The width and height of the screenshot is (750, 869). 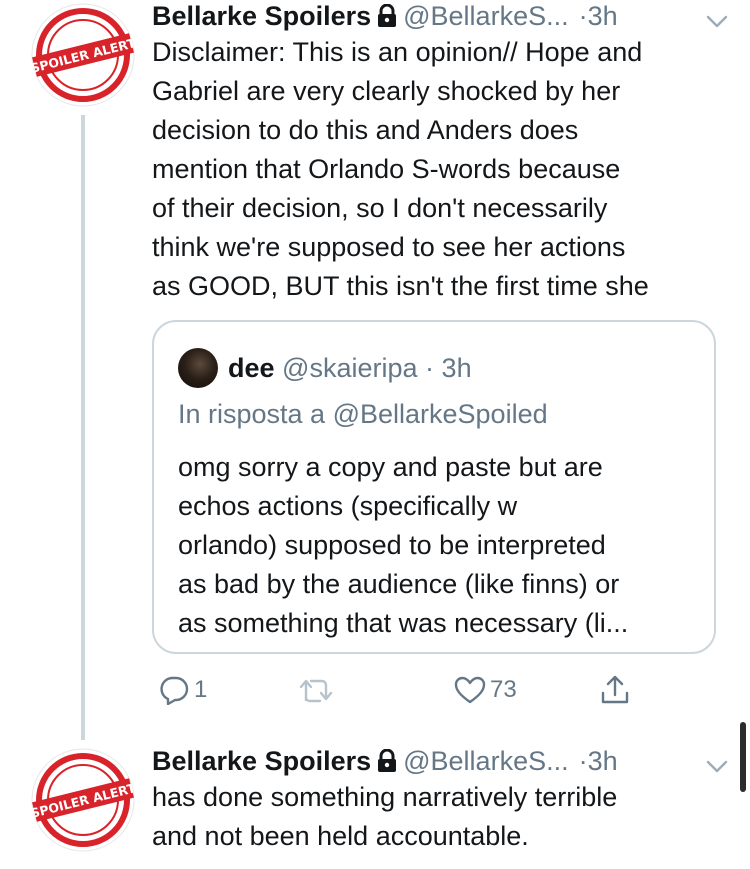 I want to click on share-button, so click(x=615, y=690).